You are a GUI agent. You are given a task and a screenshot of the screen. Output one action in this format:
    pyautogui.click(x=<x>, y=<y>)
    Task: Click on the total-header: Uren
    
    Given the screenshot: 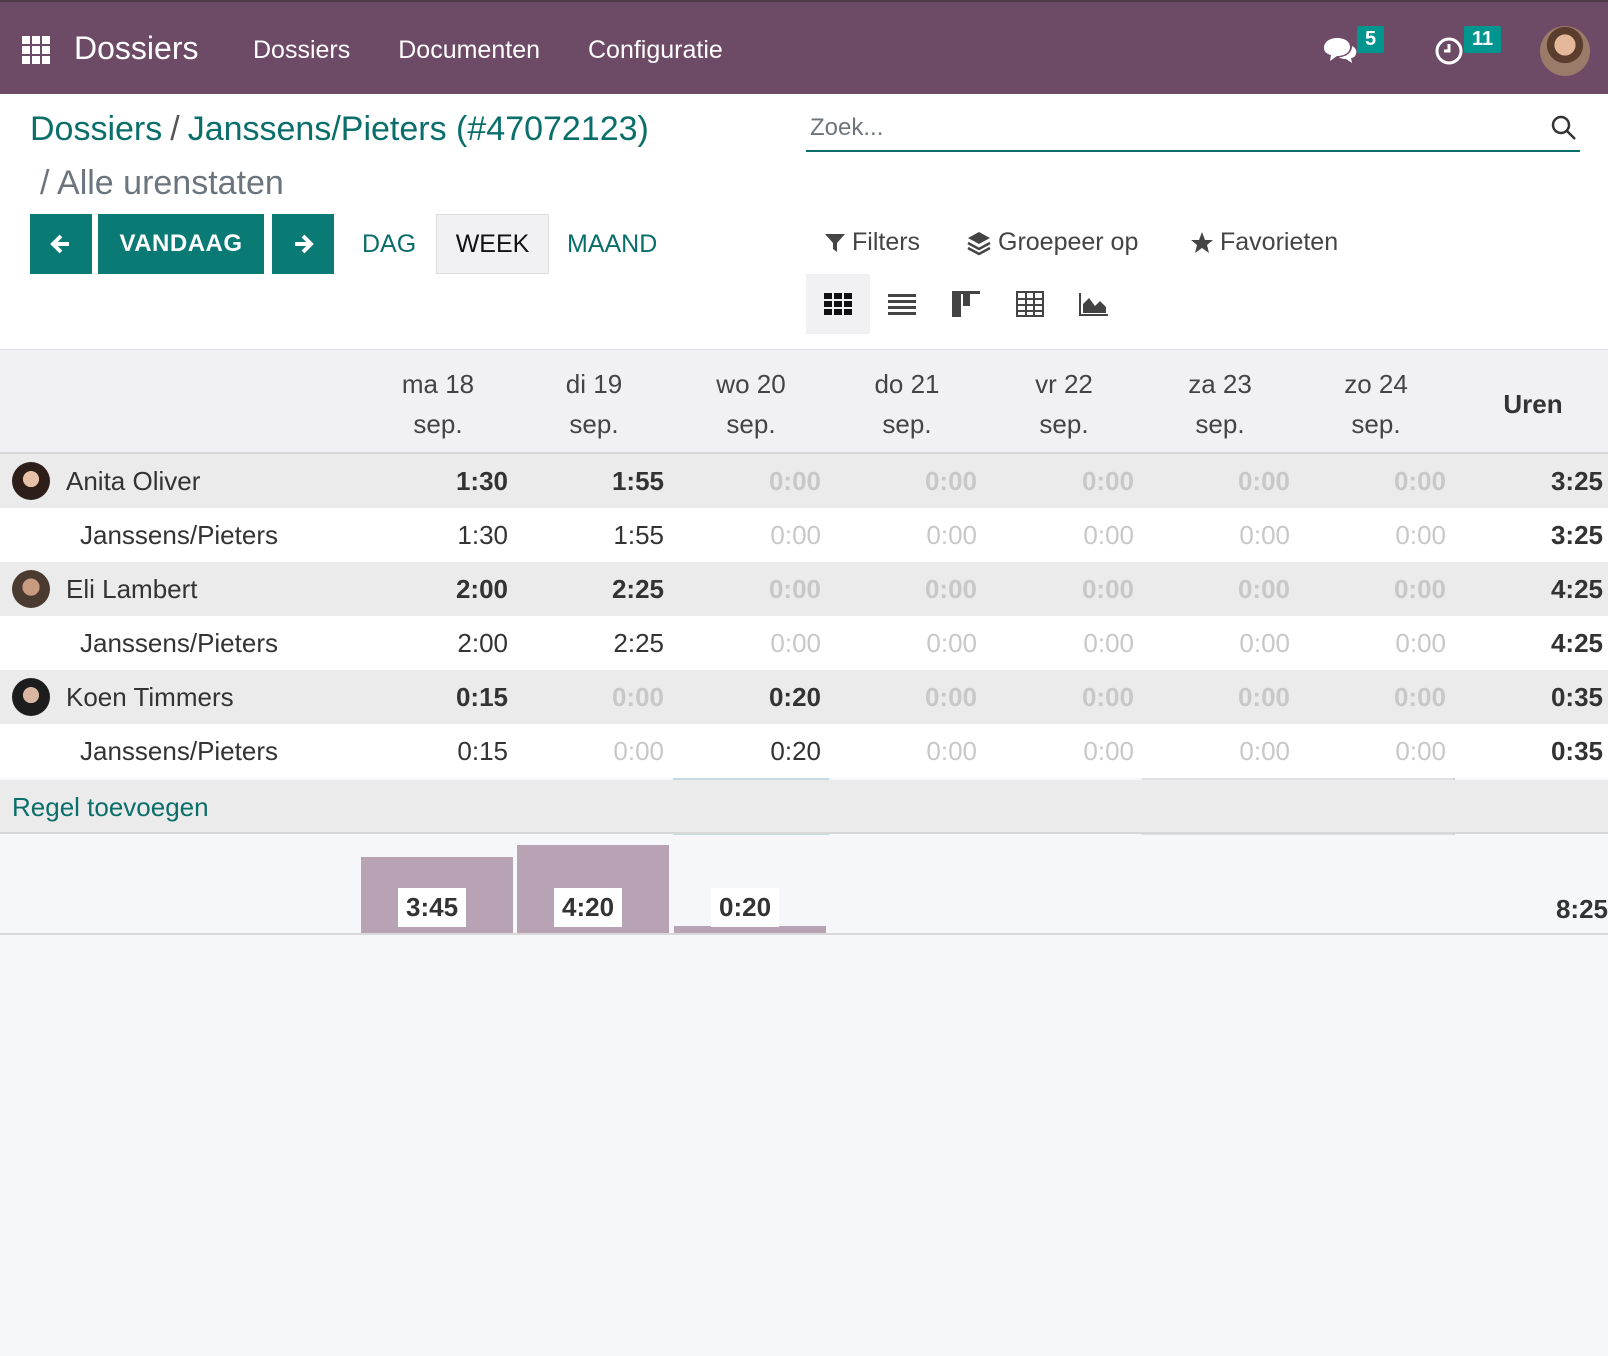 What is the action you would take?
    pyautogui.click(x=1533, y=404)
    